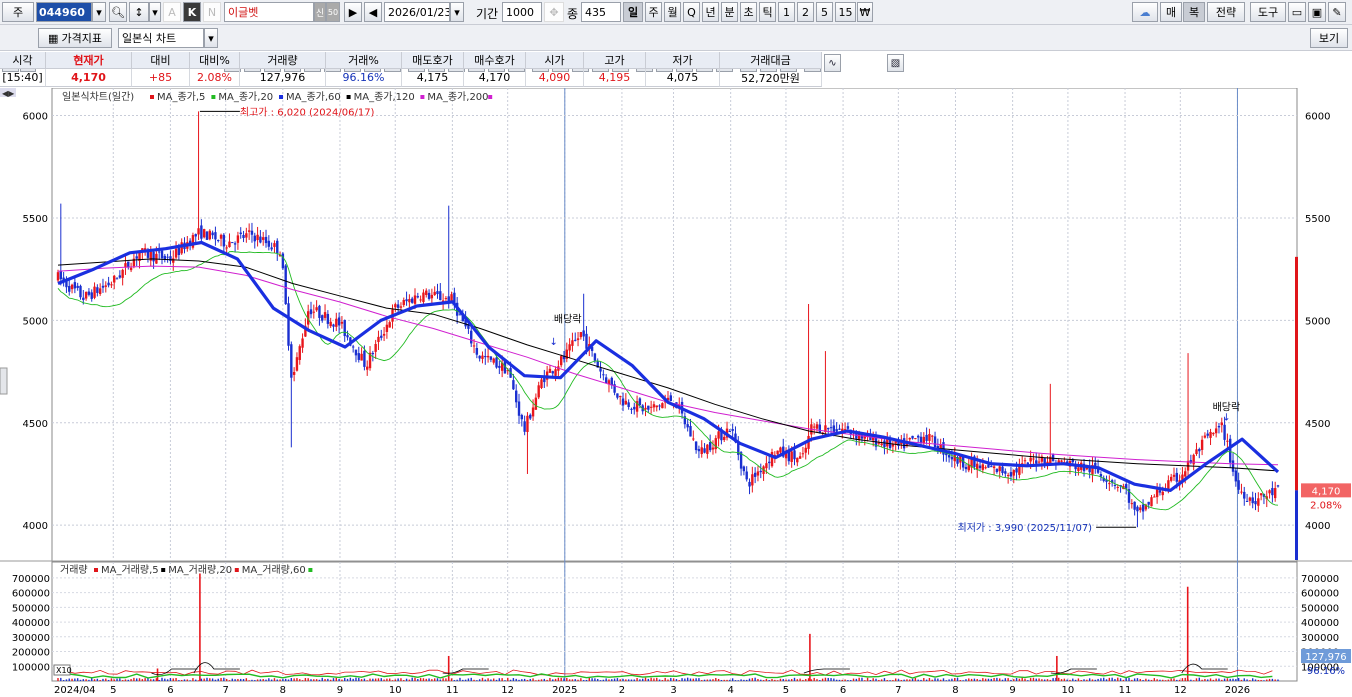 The image size is (1352, 697). What do you see at coordinates (1317, 219) in the screenshot?
I see `y-tick-right: 5500` at bounding box center [1317, 219].